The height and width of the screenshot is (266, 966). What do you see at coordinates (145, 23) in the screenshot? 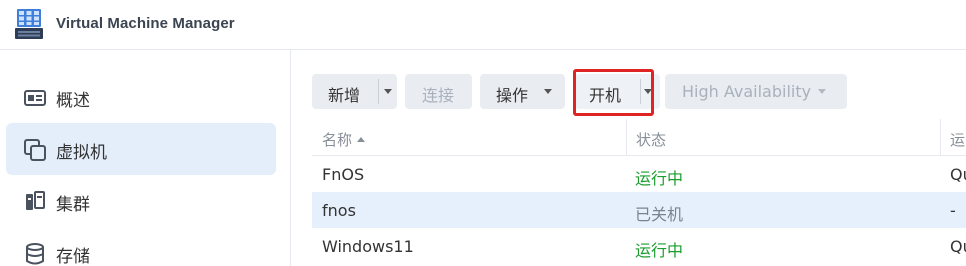
I see `app-title: Virtual Machine Manager` at bounding box center [145, 23].